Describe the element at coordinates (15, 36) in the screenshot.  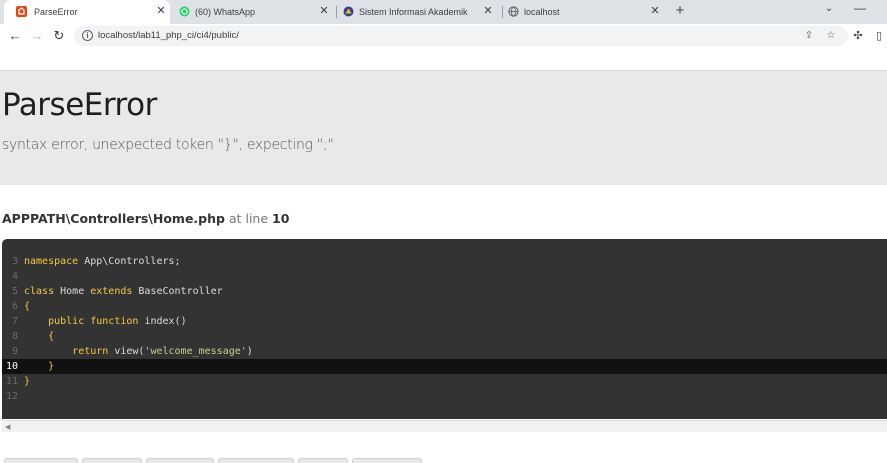
I see `back-button: ←` at that location.